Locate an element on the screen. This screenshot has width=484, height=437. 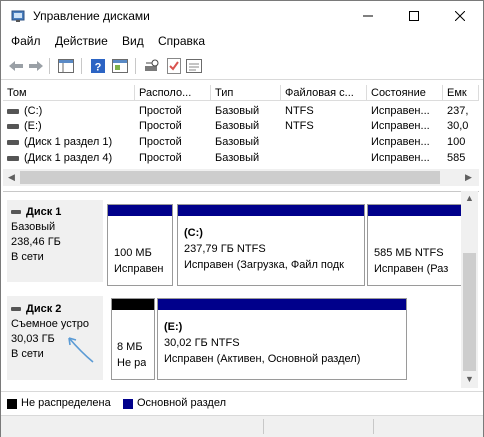
partition-size: 585 МБ NTFS is located at coordinates (409, 253).